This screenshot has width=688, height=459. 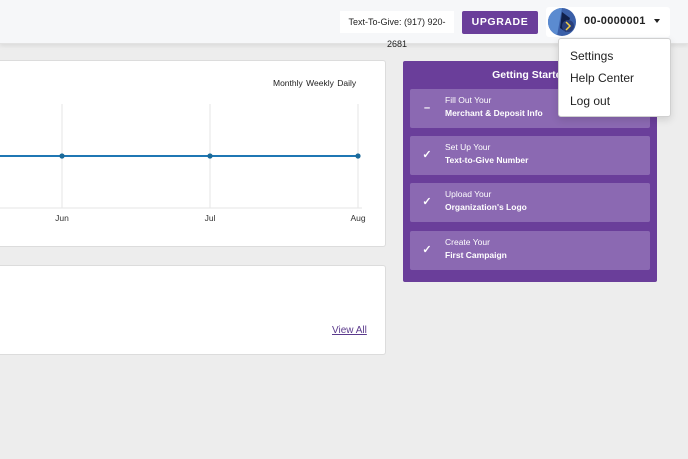 I want to click on step-line2: Text-to-Give Number, so click(x=487, y=160).